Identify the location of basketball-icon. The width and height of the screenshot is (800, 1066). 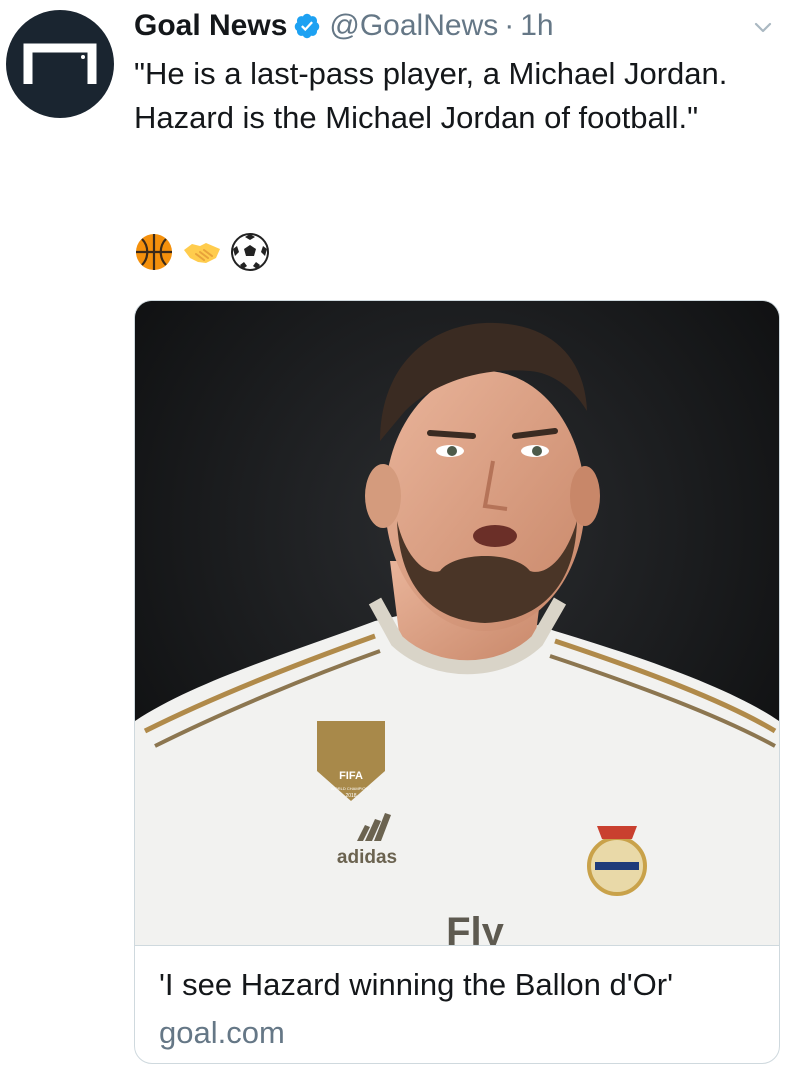
(154, 252).